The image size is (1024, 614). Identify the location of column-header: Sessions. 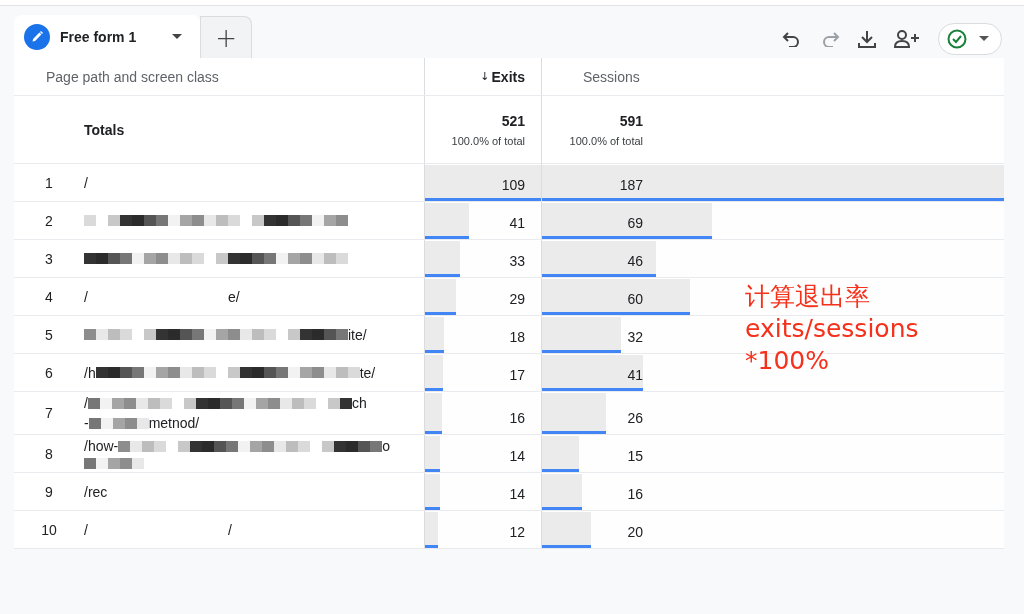
(773, 76).